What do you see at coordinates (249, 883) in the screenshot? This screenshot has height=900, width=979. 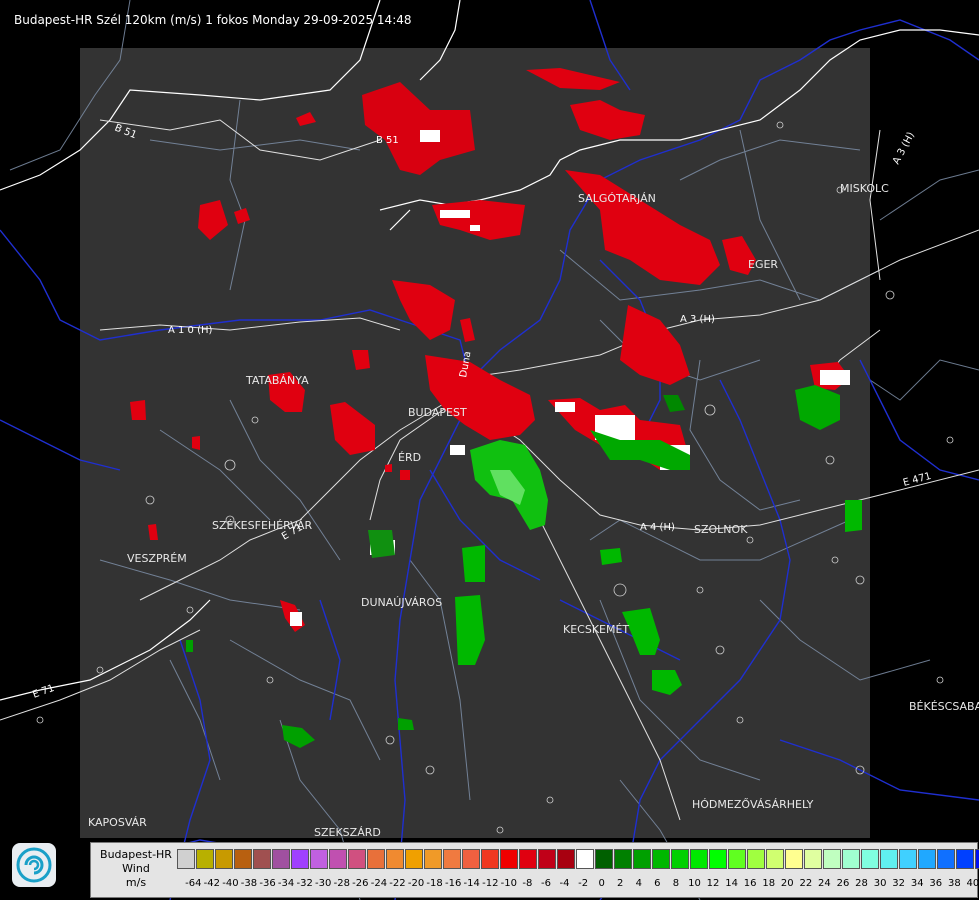 I see `legend-tick-label: -38` at bounding box center [249, 883].